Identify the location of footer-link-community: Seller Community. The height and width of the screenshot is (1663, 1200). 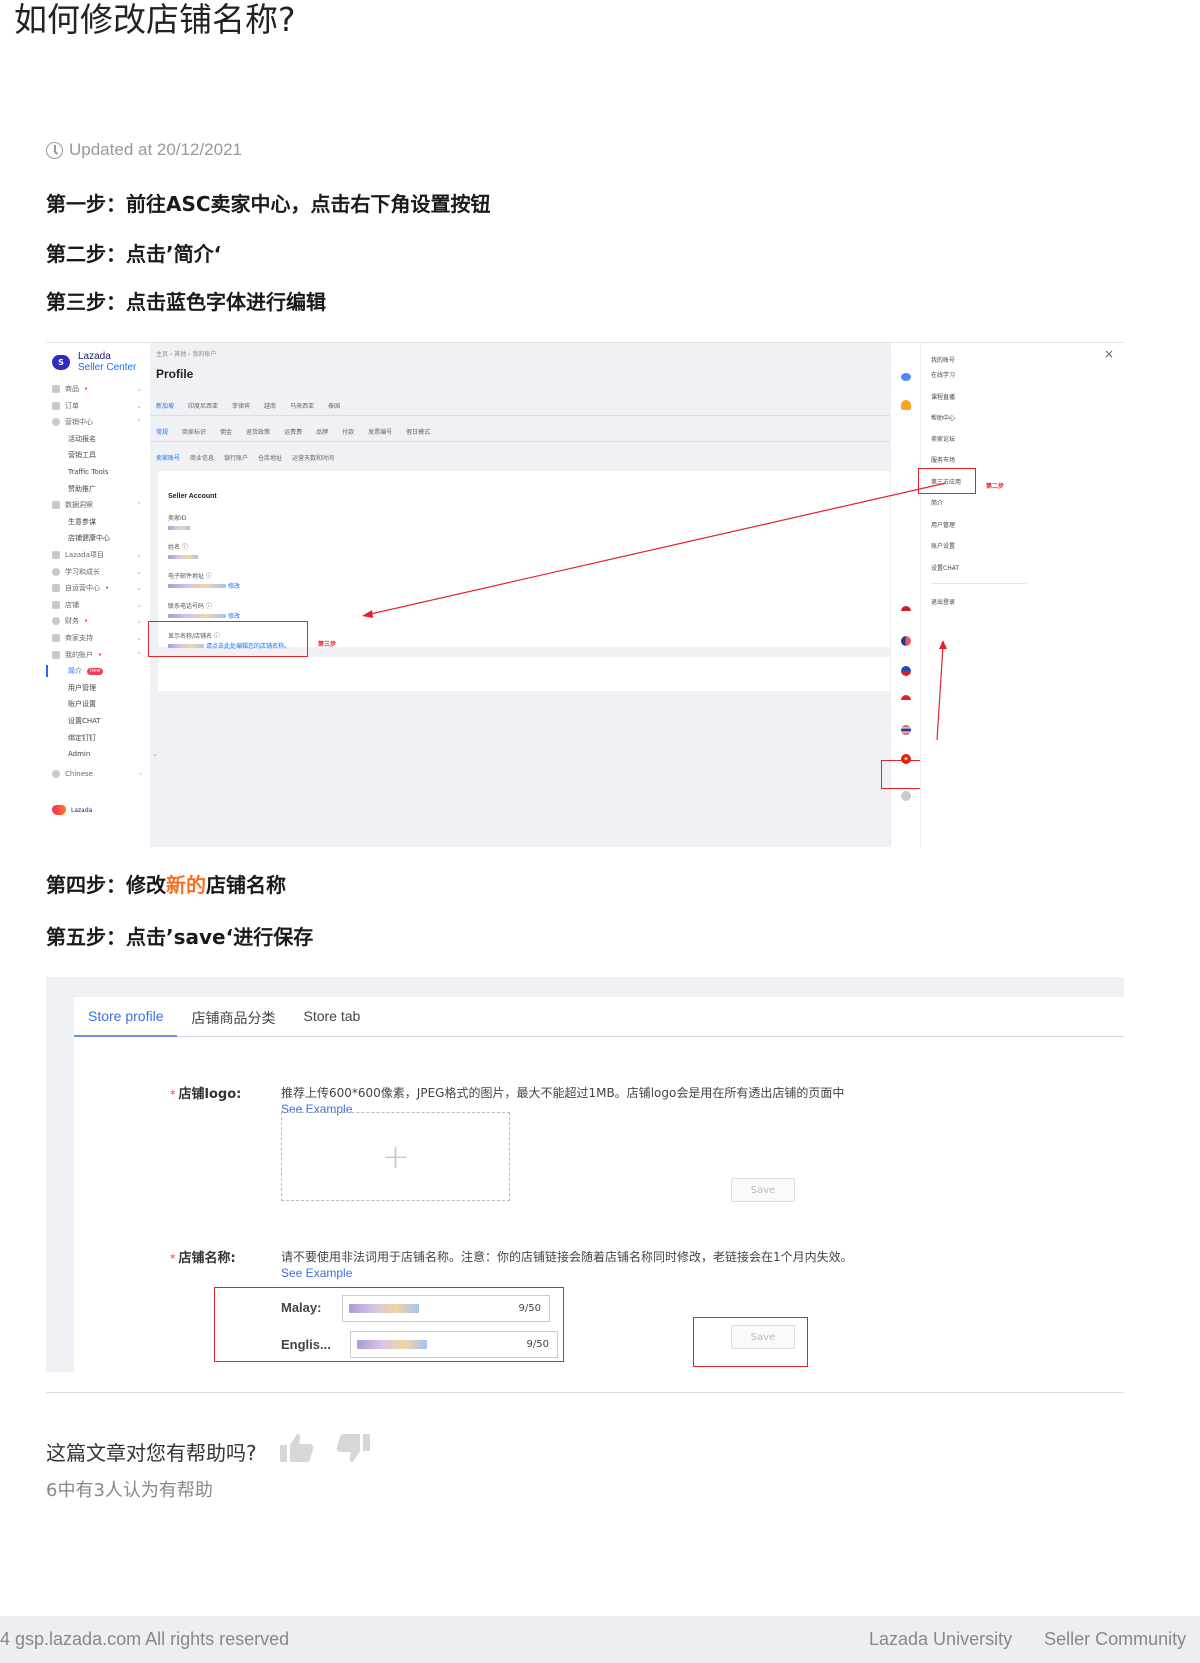
(1115, 1639).